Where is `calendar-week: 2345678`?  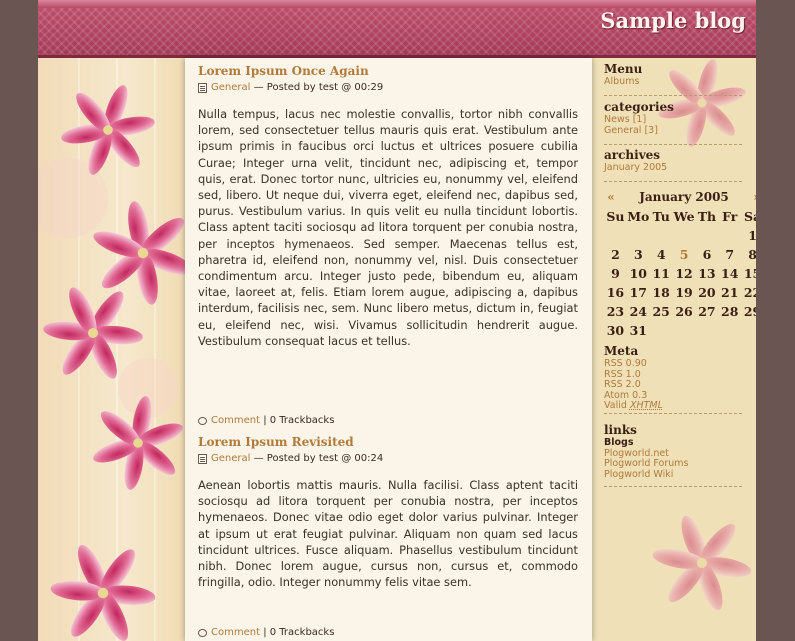 calendar-week: 2345678 is located at coordinates (680, 254).